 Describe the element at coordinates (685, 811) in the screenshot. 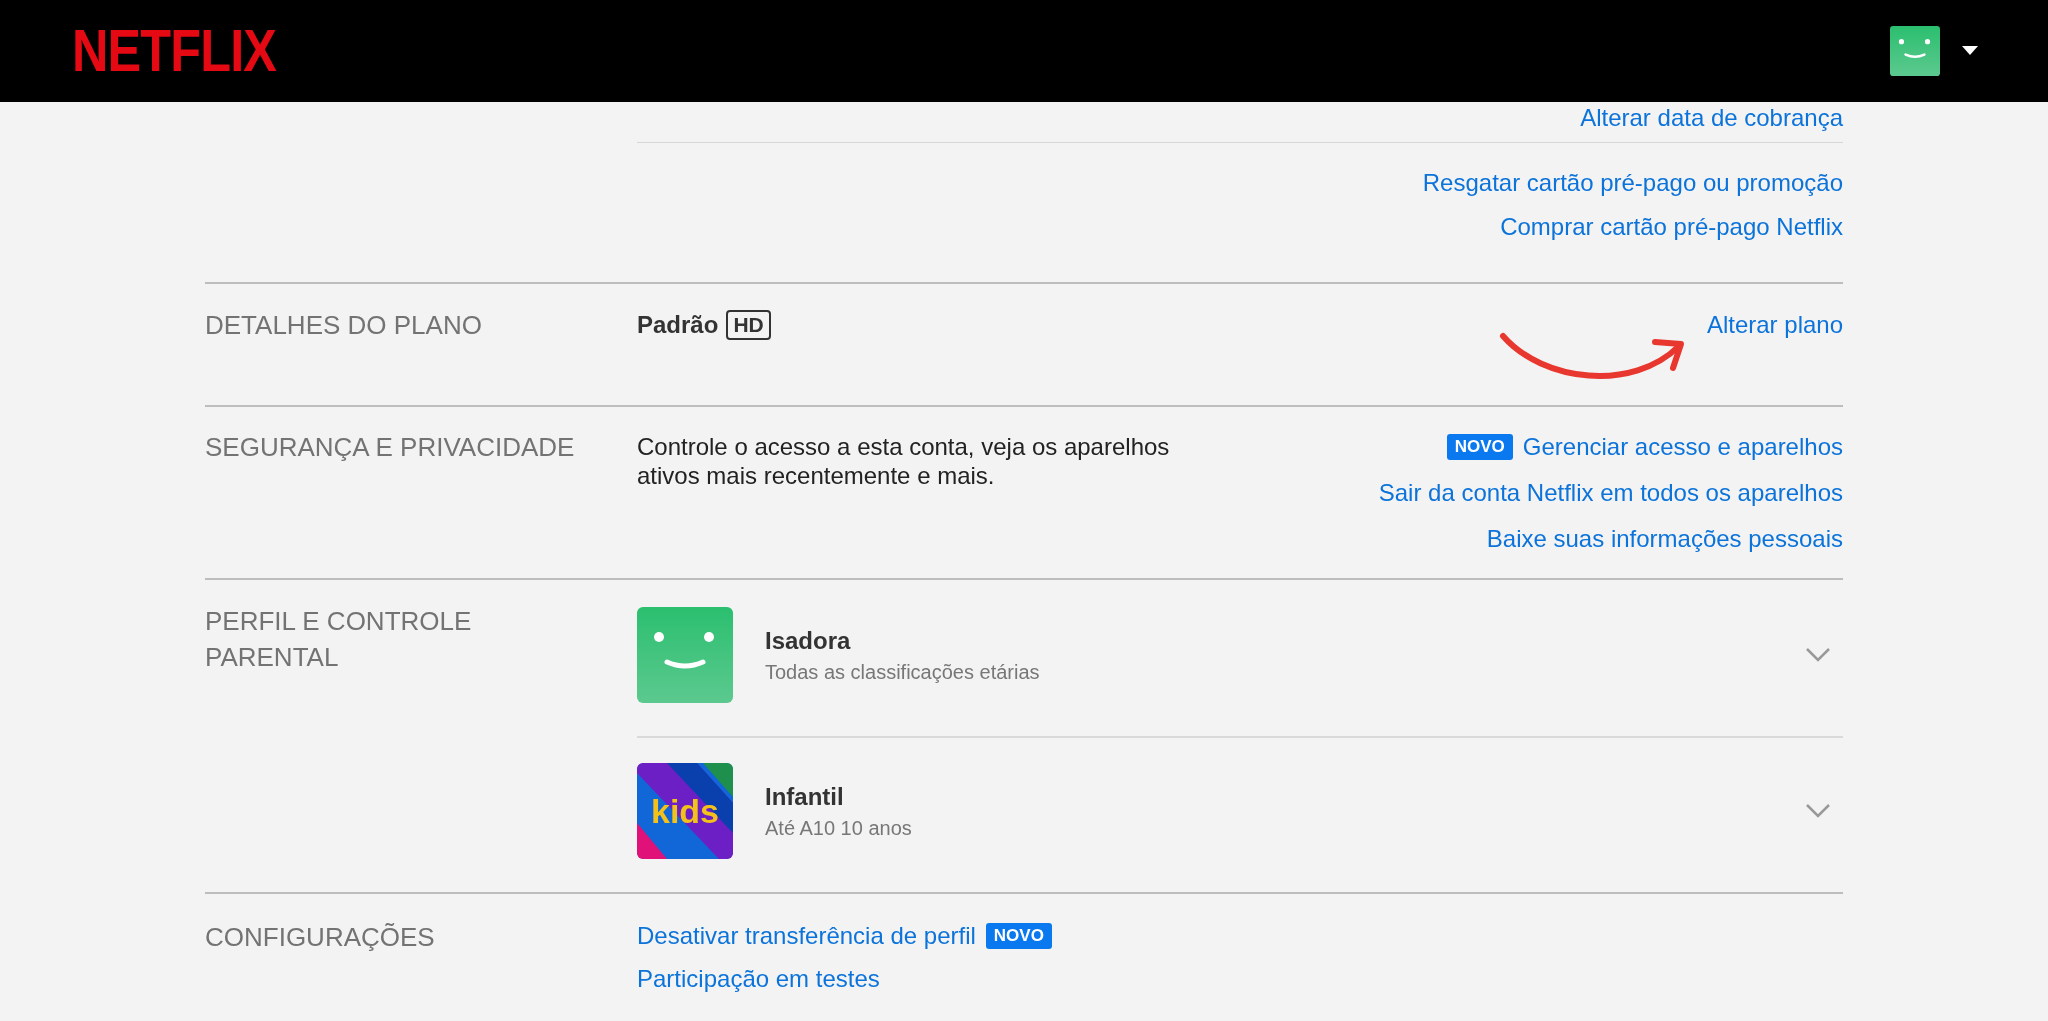

I see `kids-avatar: kids` at that location.